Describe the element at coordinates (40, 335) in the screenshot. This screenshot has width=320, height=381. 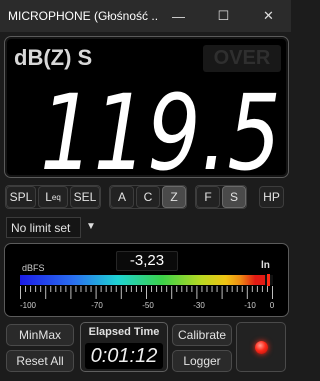
I see `minmax-button: MinMax` at that location.